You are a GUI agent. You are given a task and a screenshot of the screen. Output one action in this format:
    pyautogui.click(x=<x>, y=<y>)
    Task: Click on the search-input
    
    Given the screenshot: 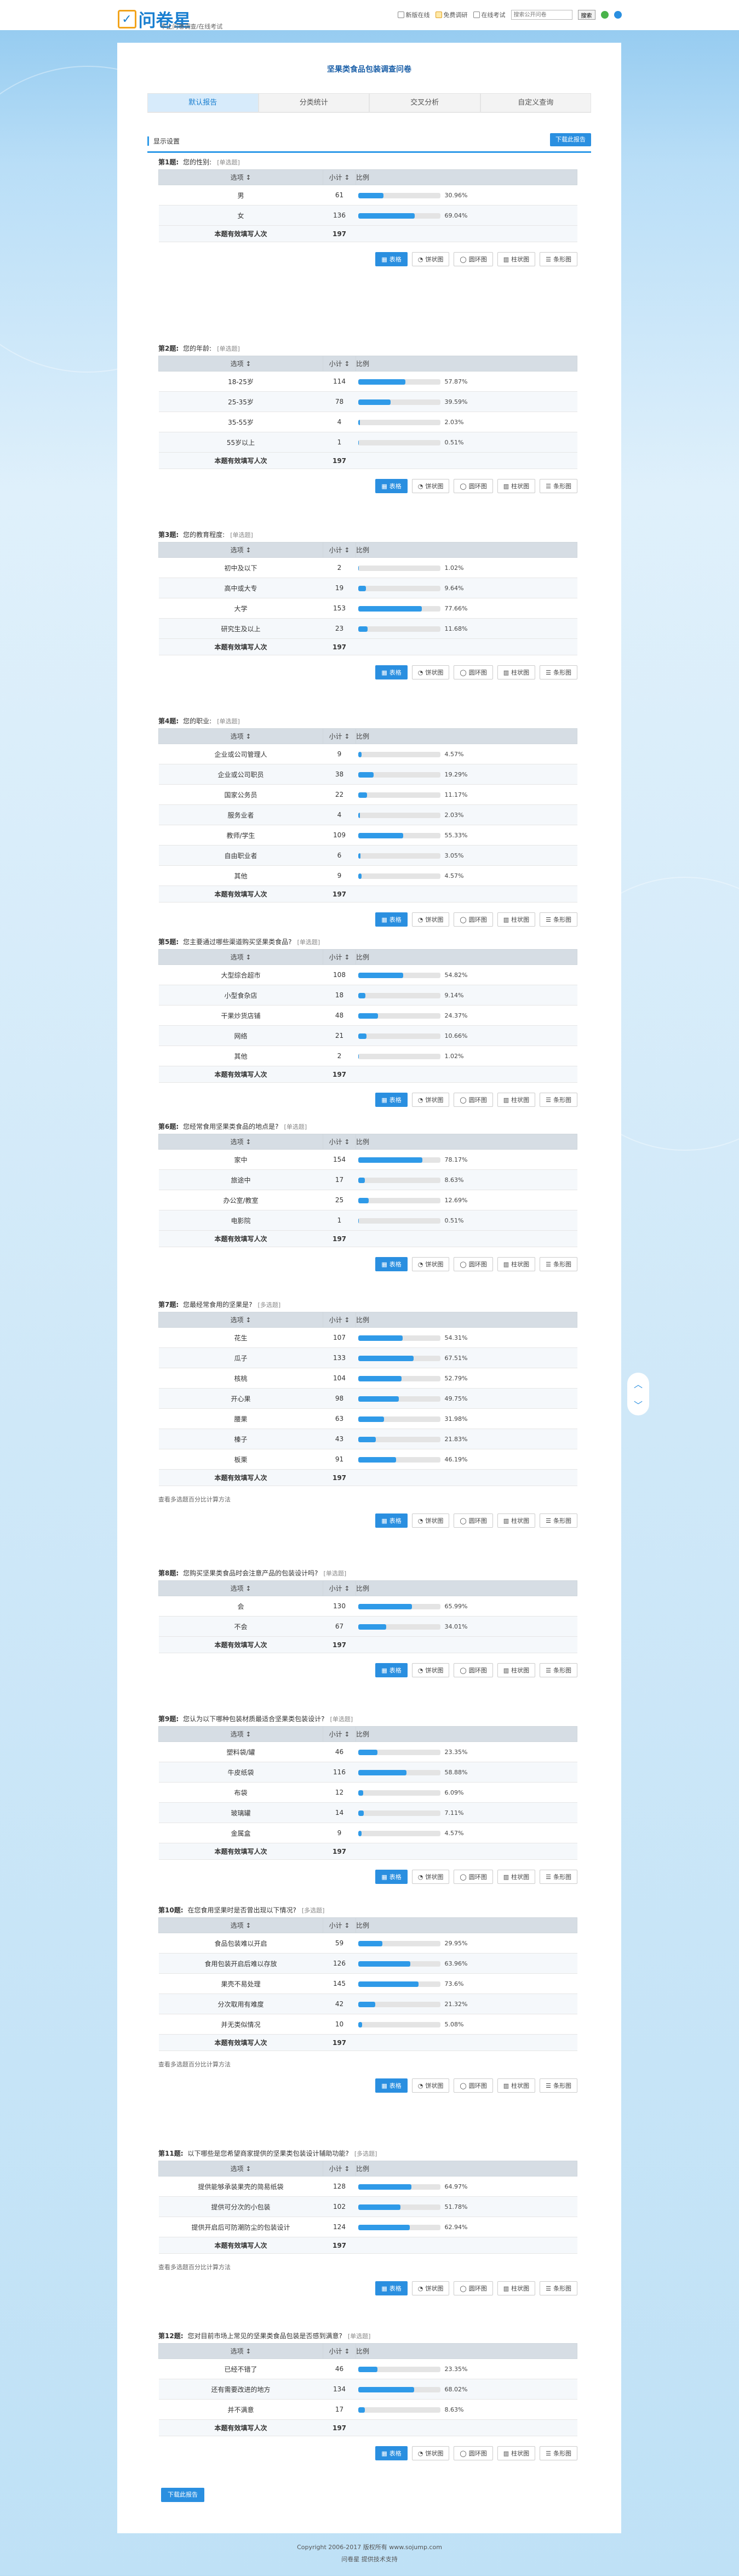 What is the action you would take?
    pyautogui.click(x=541, y=15)
    